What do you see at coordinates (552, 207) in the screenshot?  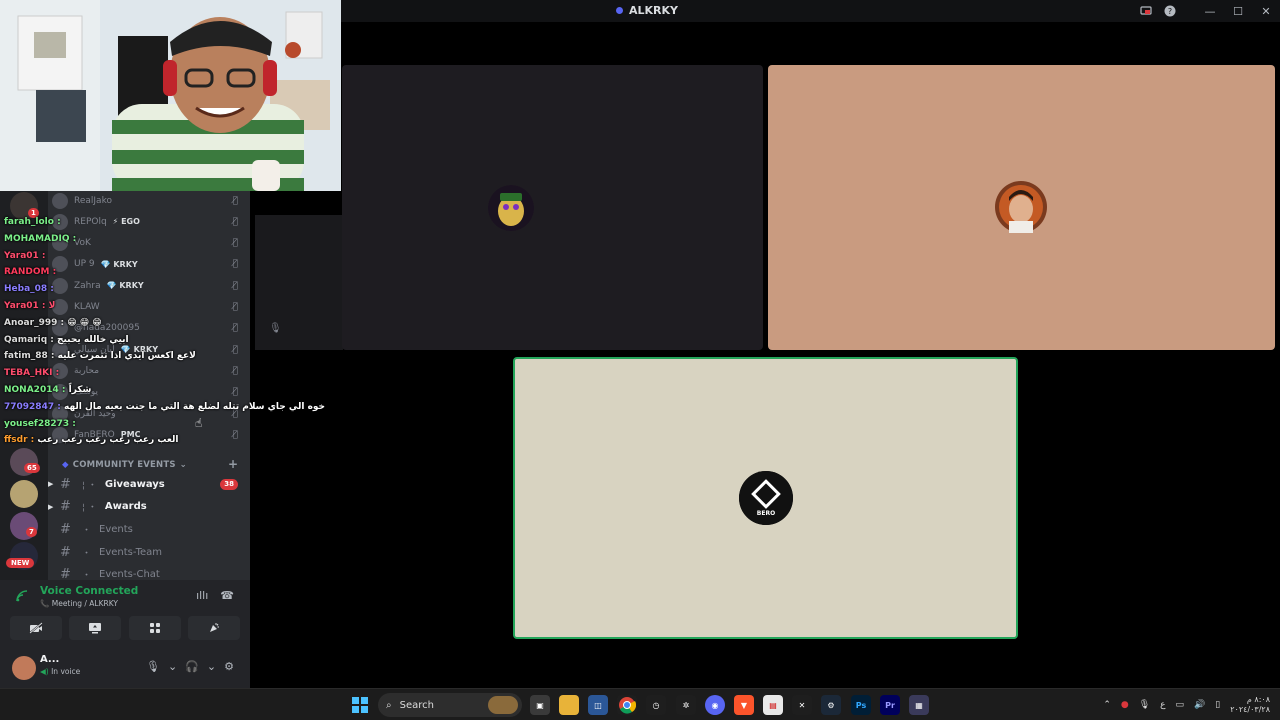 I see `participant-tile` at bounding box center [552, 207].